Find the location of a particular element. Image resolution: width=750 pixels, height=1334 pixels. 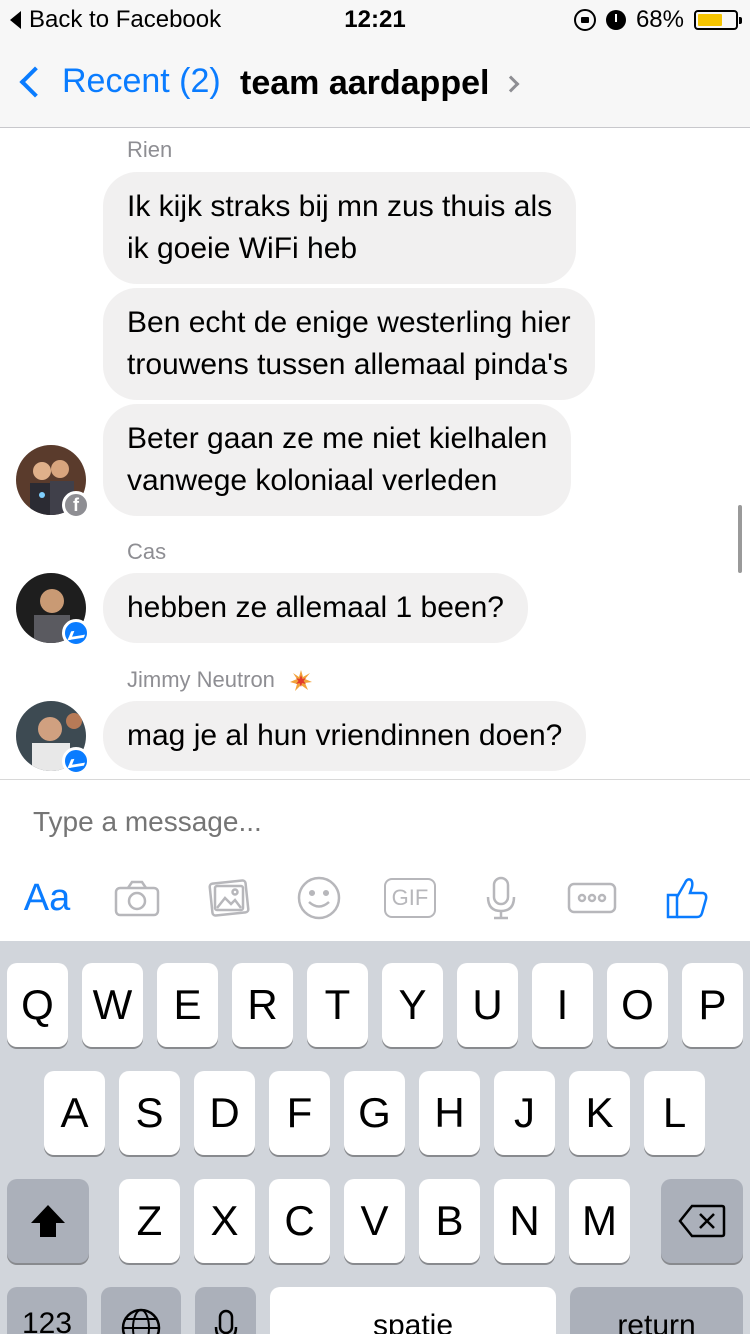

message-bubble: hebben ze allemaal 1 been? is located at coordinates (315, 608).